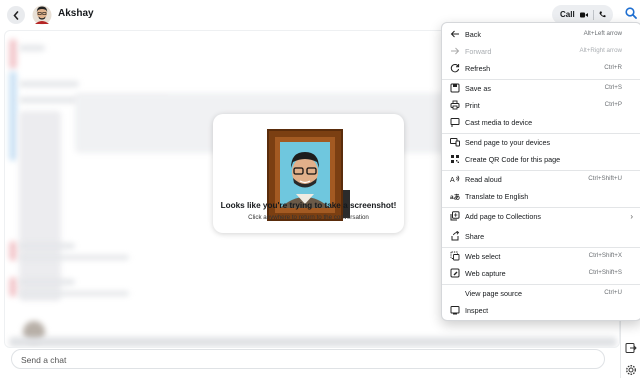  I want to click on menu-item-send-to-devices: Send page to your devices, so click(541, 142).